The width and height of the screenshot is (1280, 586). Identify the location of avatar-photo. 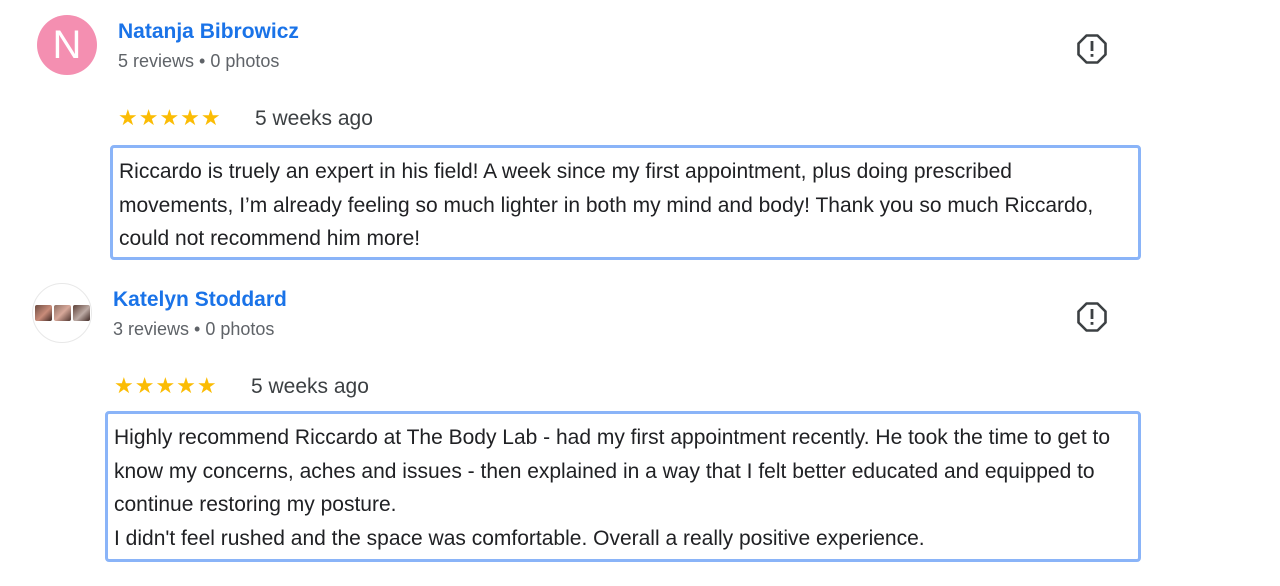
(62, 313).